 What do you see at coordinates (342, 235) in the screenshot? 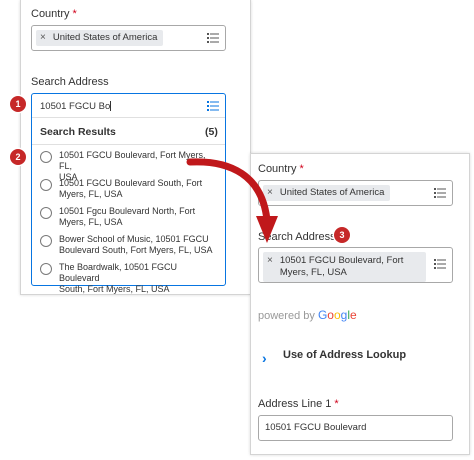
I see `step-badge-3: 3` at bounding box center [342, 235].